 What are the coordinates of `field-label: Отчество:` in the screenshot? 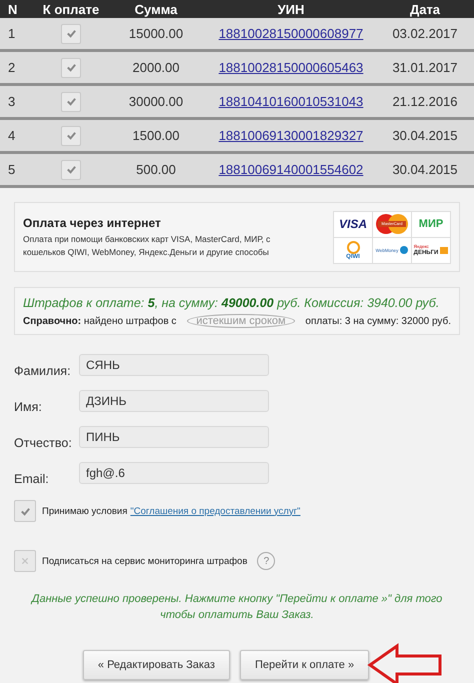 It's located at (43, 442).